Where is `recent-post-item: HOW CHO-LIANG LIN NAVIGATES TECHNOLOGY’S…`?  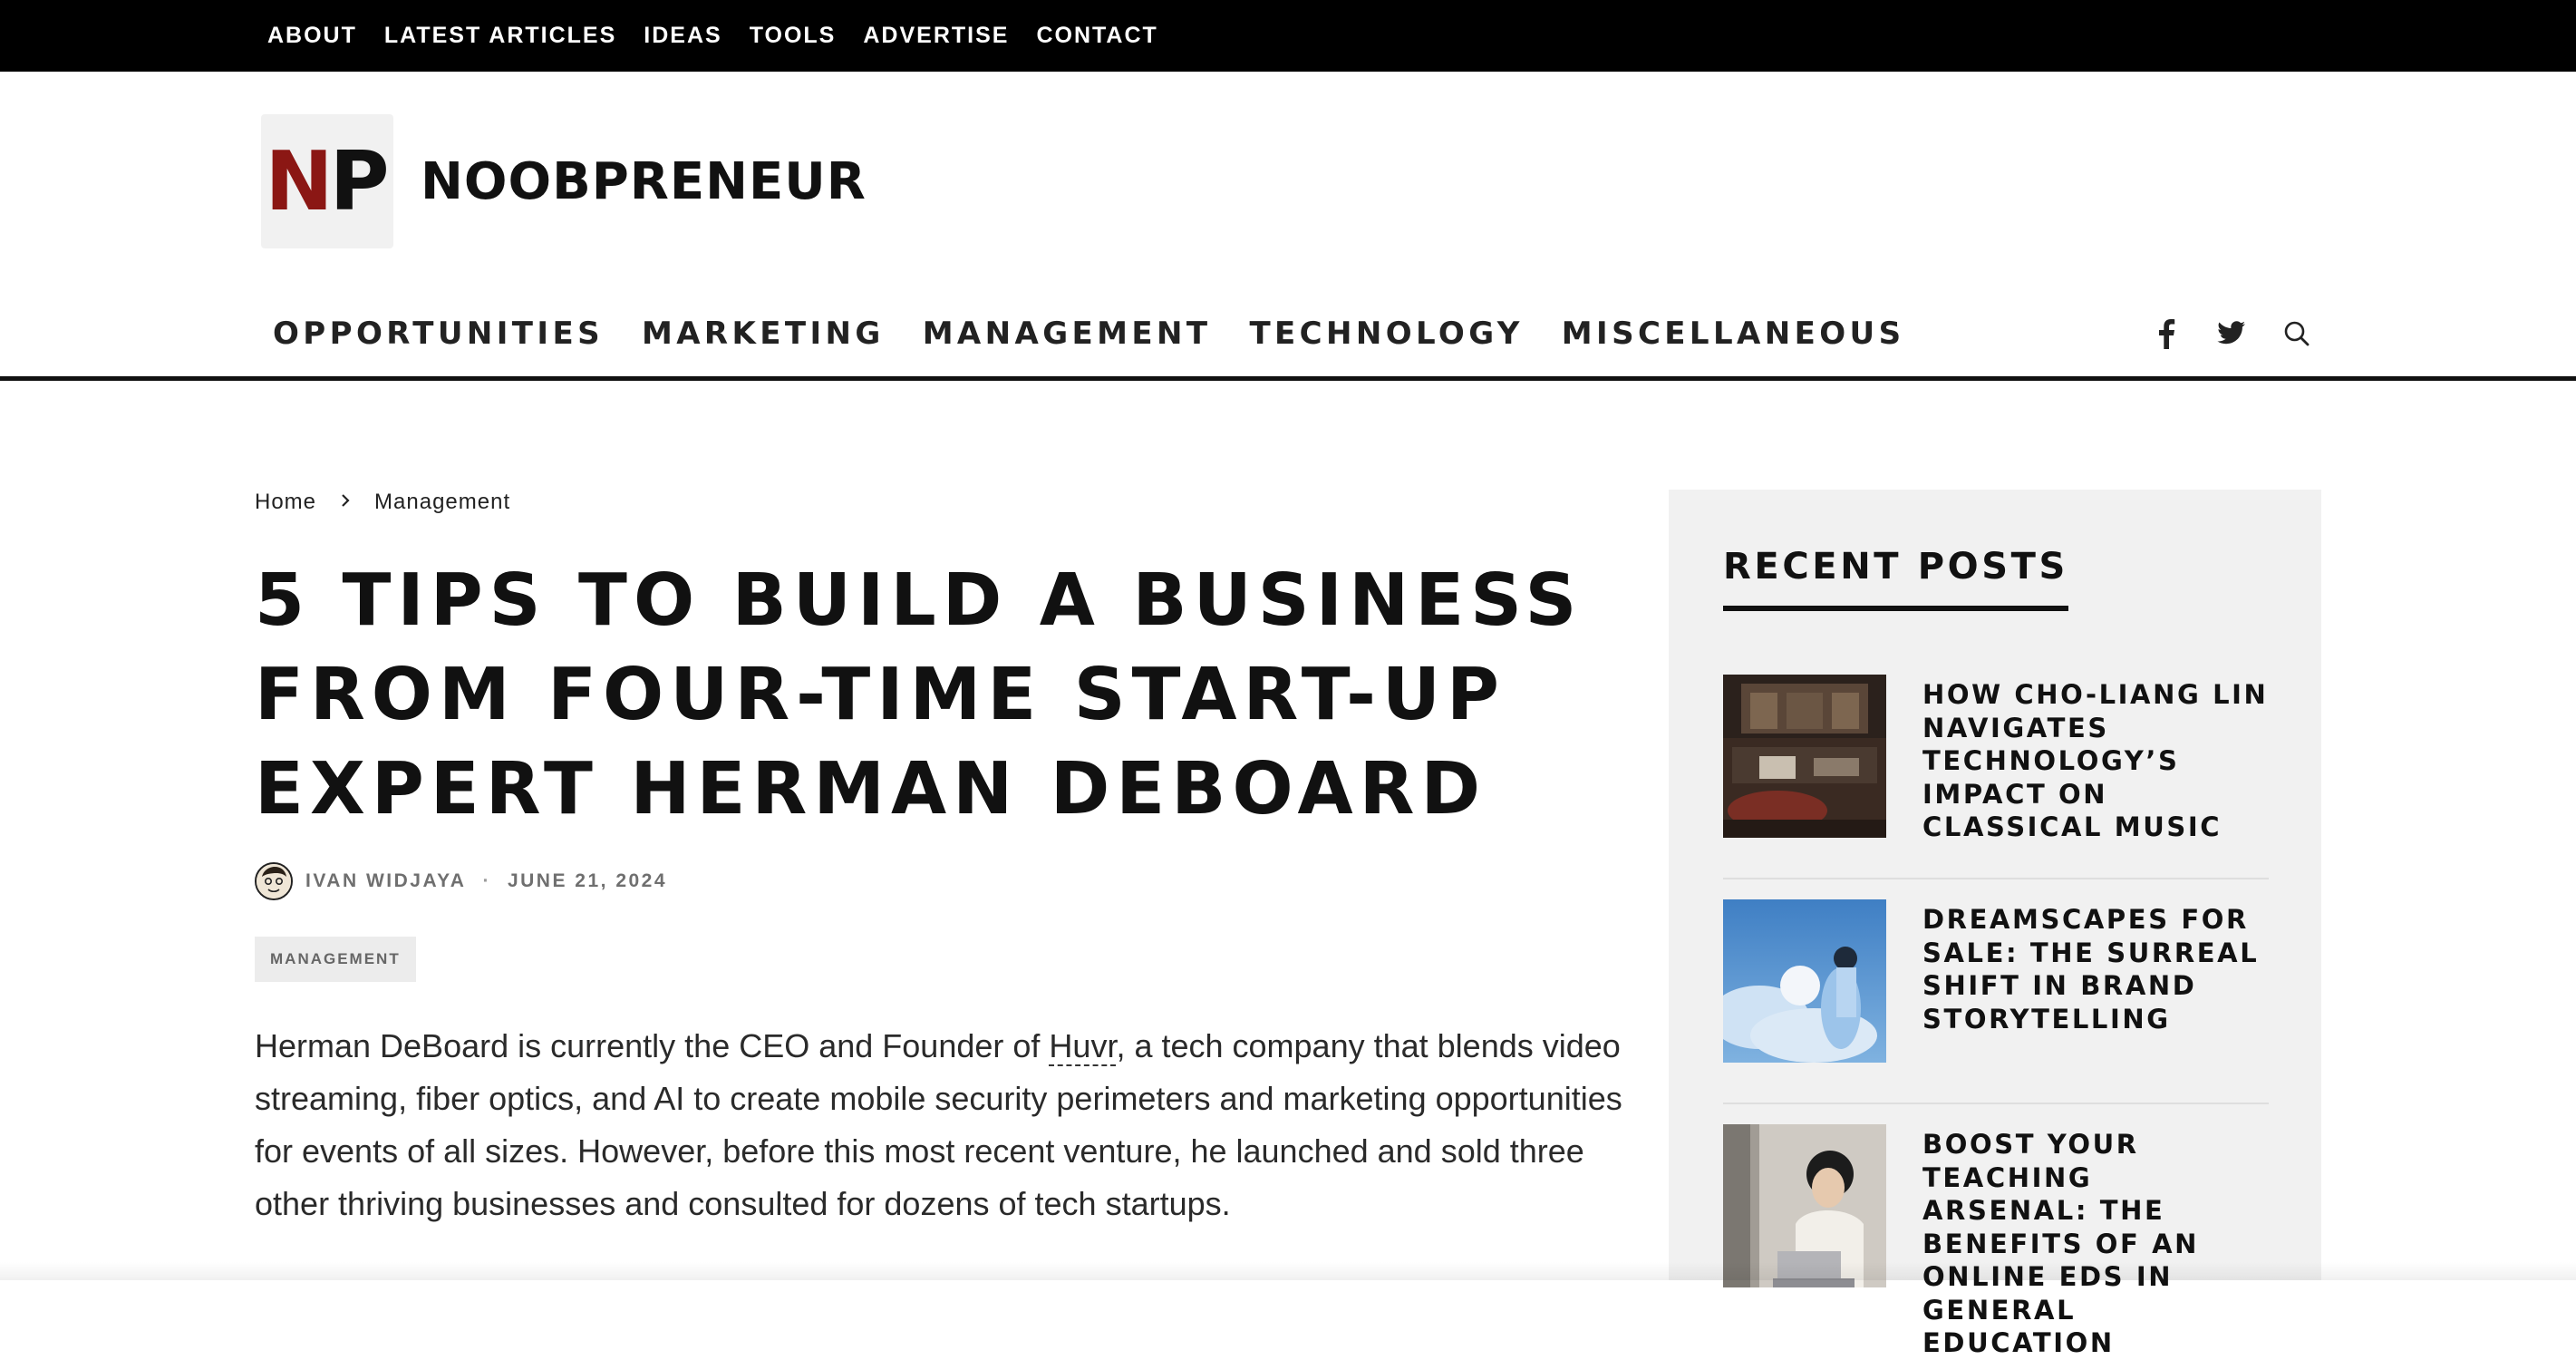
recent-post-item: HOW CHO-LIANG LIN NAVIGATES TECHNOLOGY’S… is located at coordinates (1996, 777).